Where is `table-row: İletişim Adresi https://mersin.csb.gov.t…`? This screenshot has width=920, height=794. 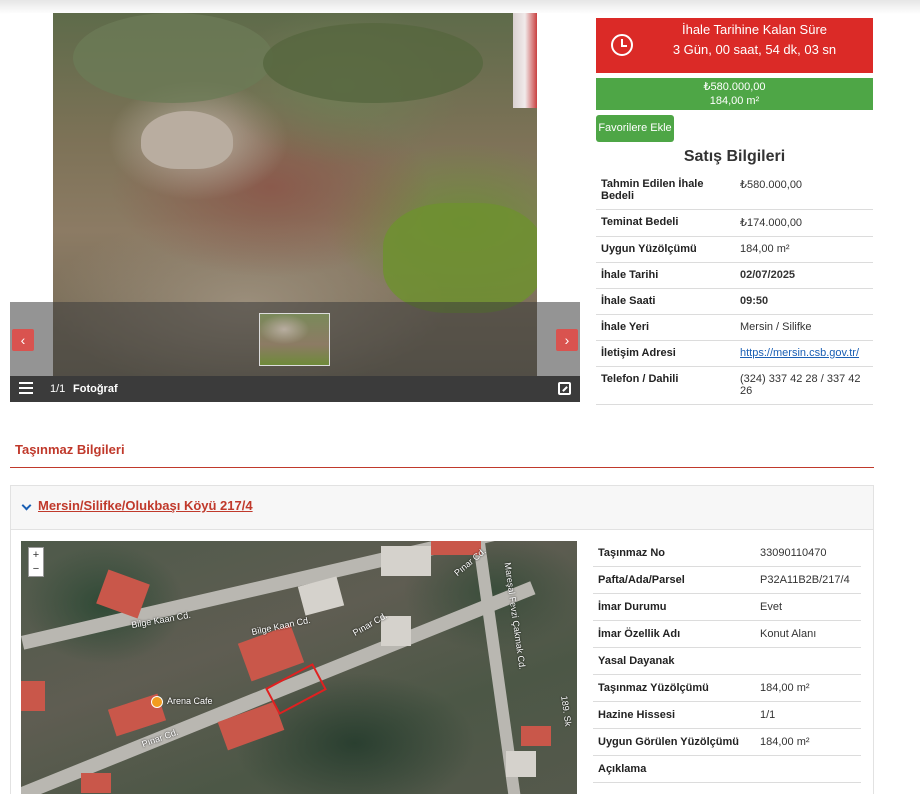 table-row: İletişim Adresi https://mersin.csb.gov.t… is located at coordinates (734, 353).